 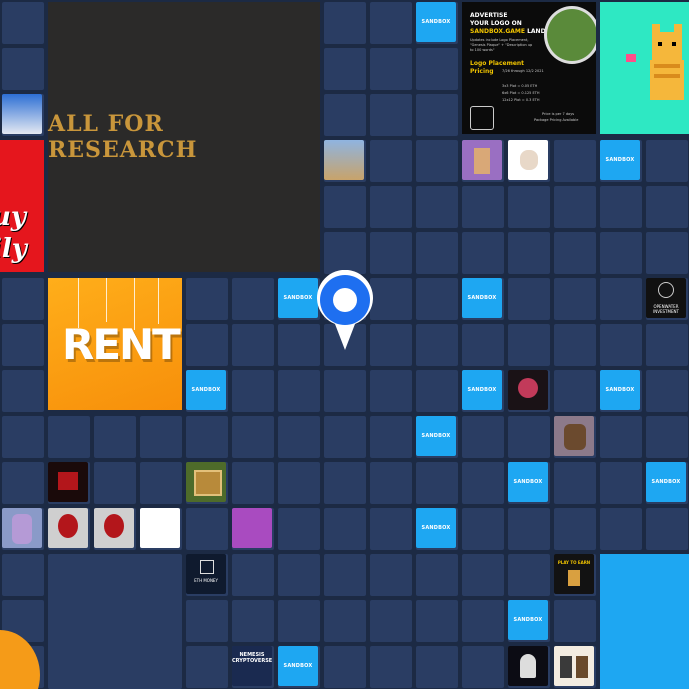 I want to click on estate-block, so click(x=115, y=621).